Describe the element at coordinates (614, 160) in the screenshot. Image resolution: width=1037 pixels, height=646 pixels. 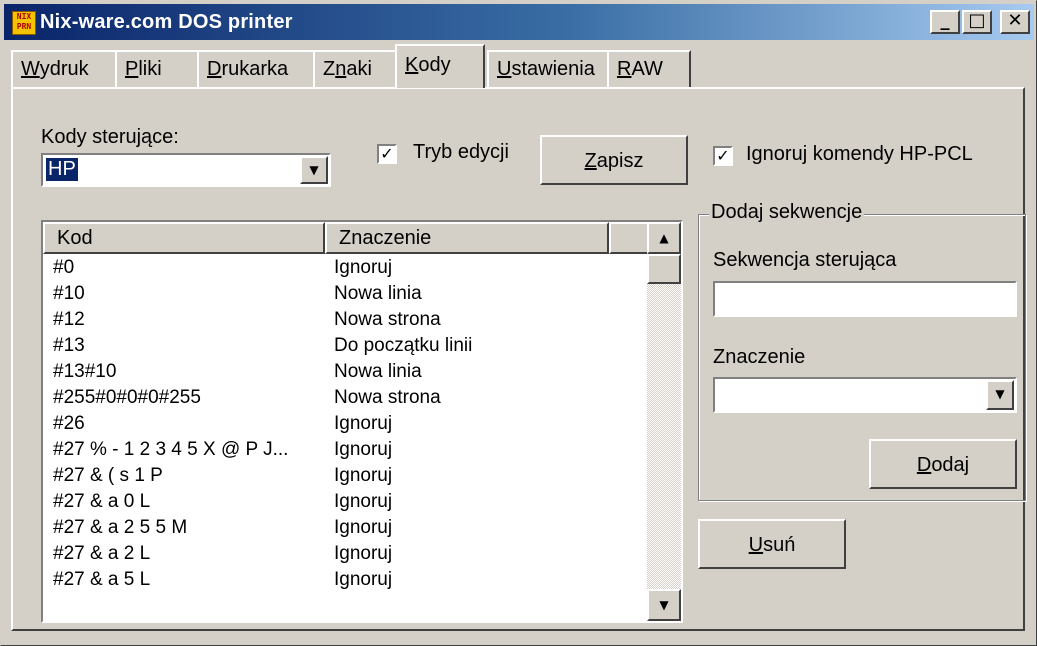
I see `save-button: Zapisz` at that location.